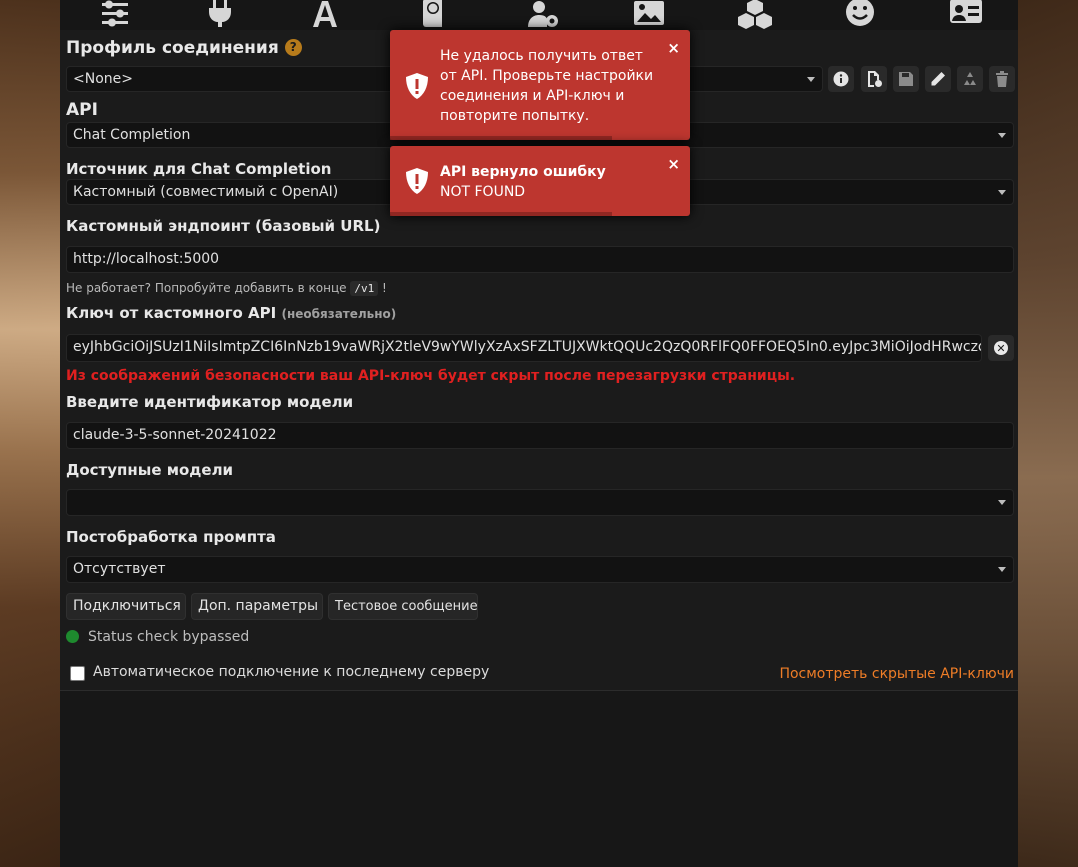 The width and height of the screenshot is (1078, 867). What do you see at coordinates (649, 14) in the screenshot?
I see `image-icon` at bounding box center [649, 14].